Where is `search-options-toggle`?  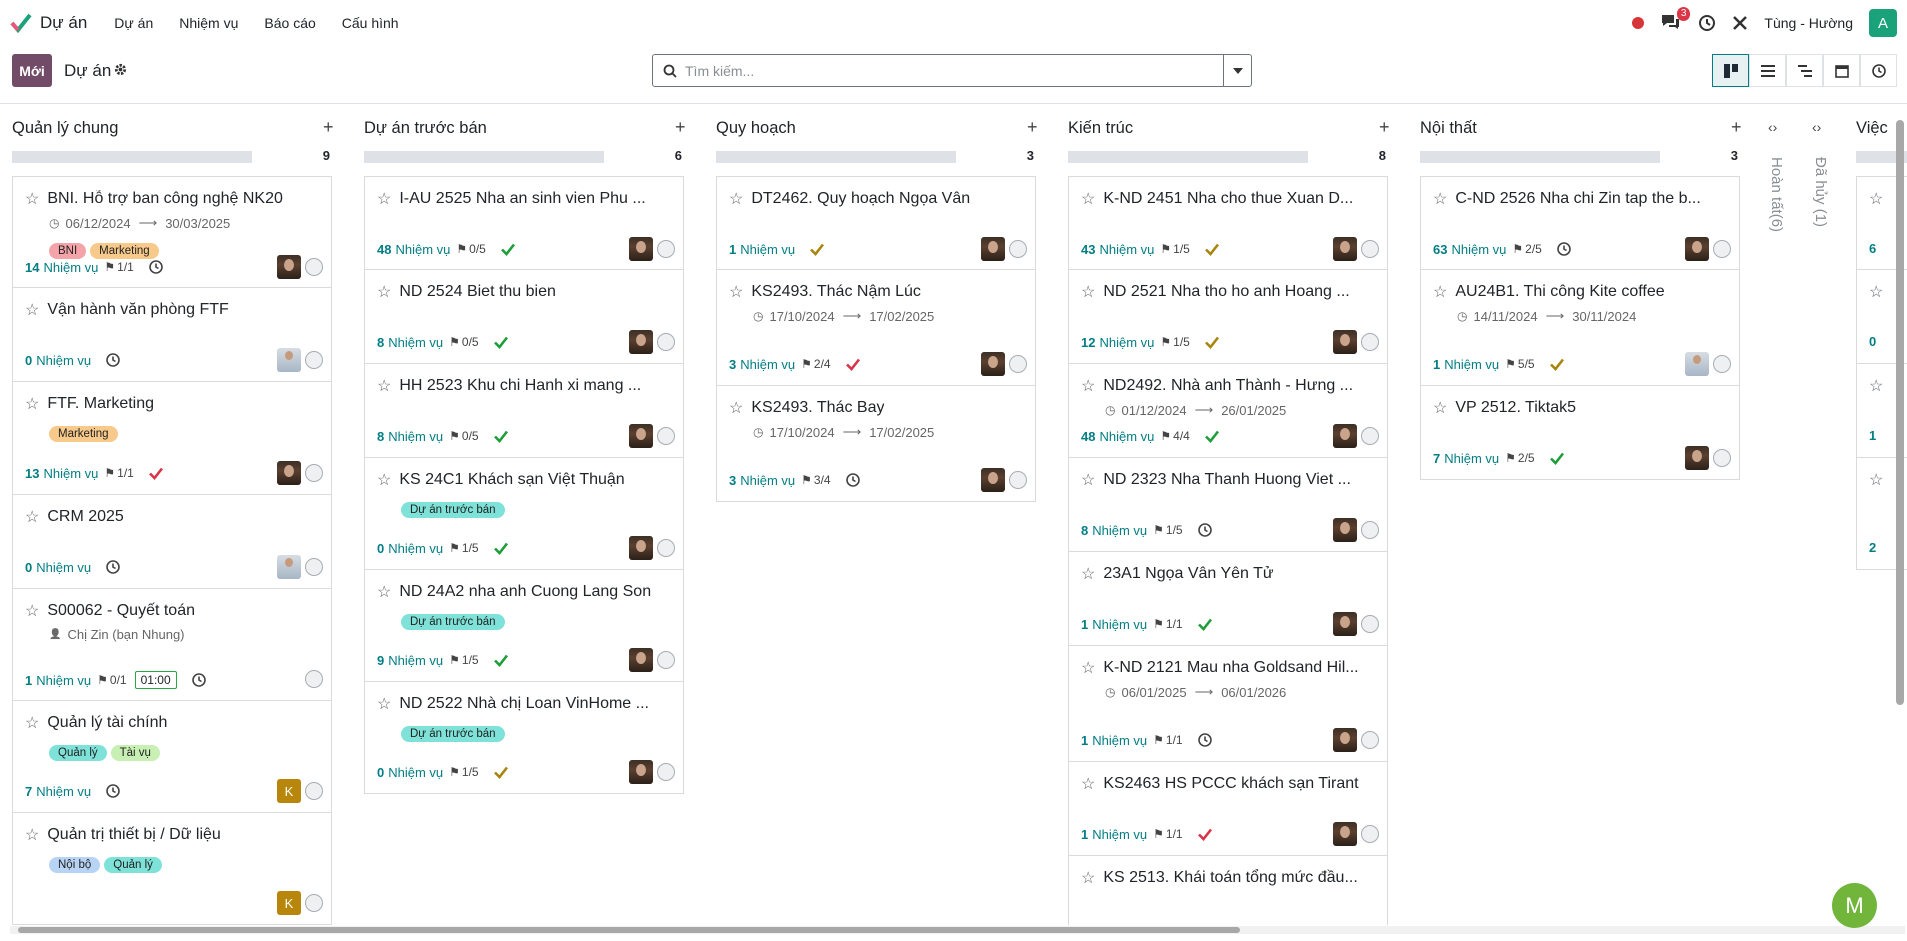 search-options-toggle is located at coordinates (1237, 70).